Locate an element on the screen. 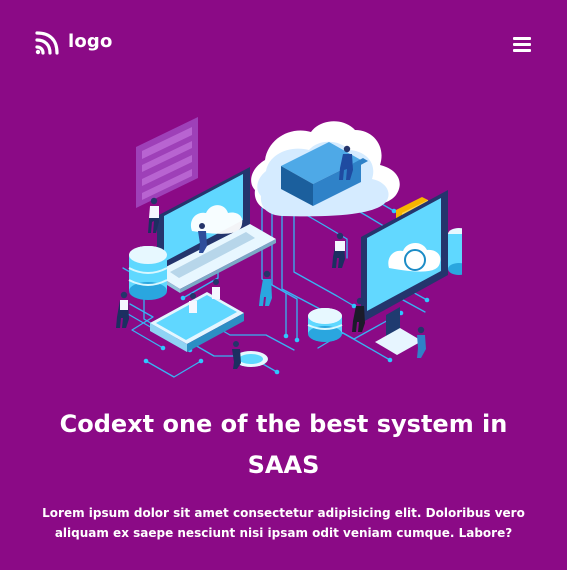 The width and height of the screenshot is (567, 570). person-laptop-left is located at coordinates (153, 215).